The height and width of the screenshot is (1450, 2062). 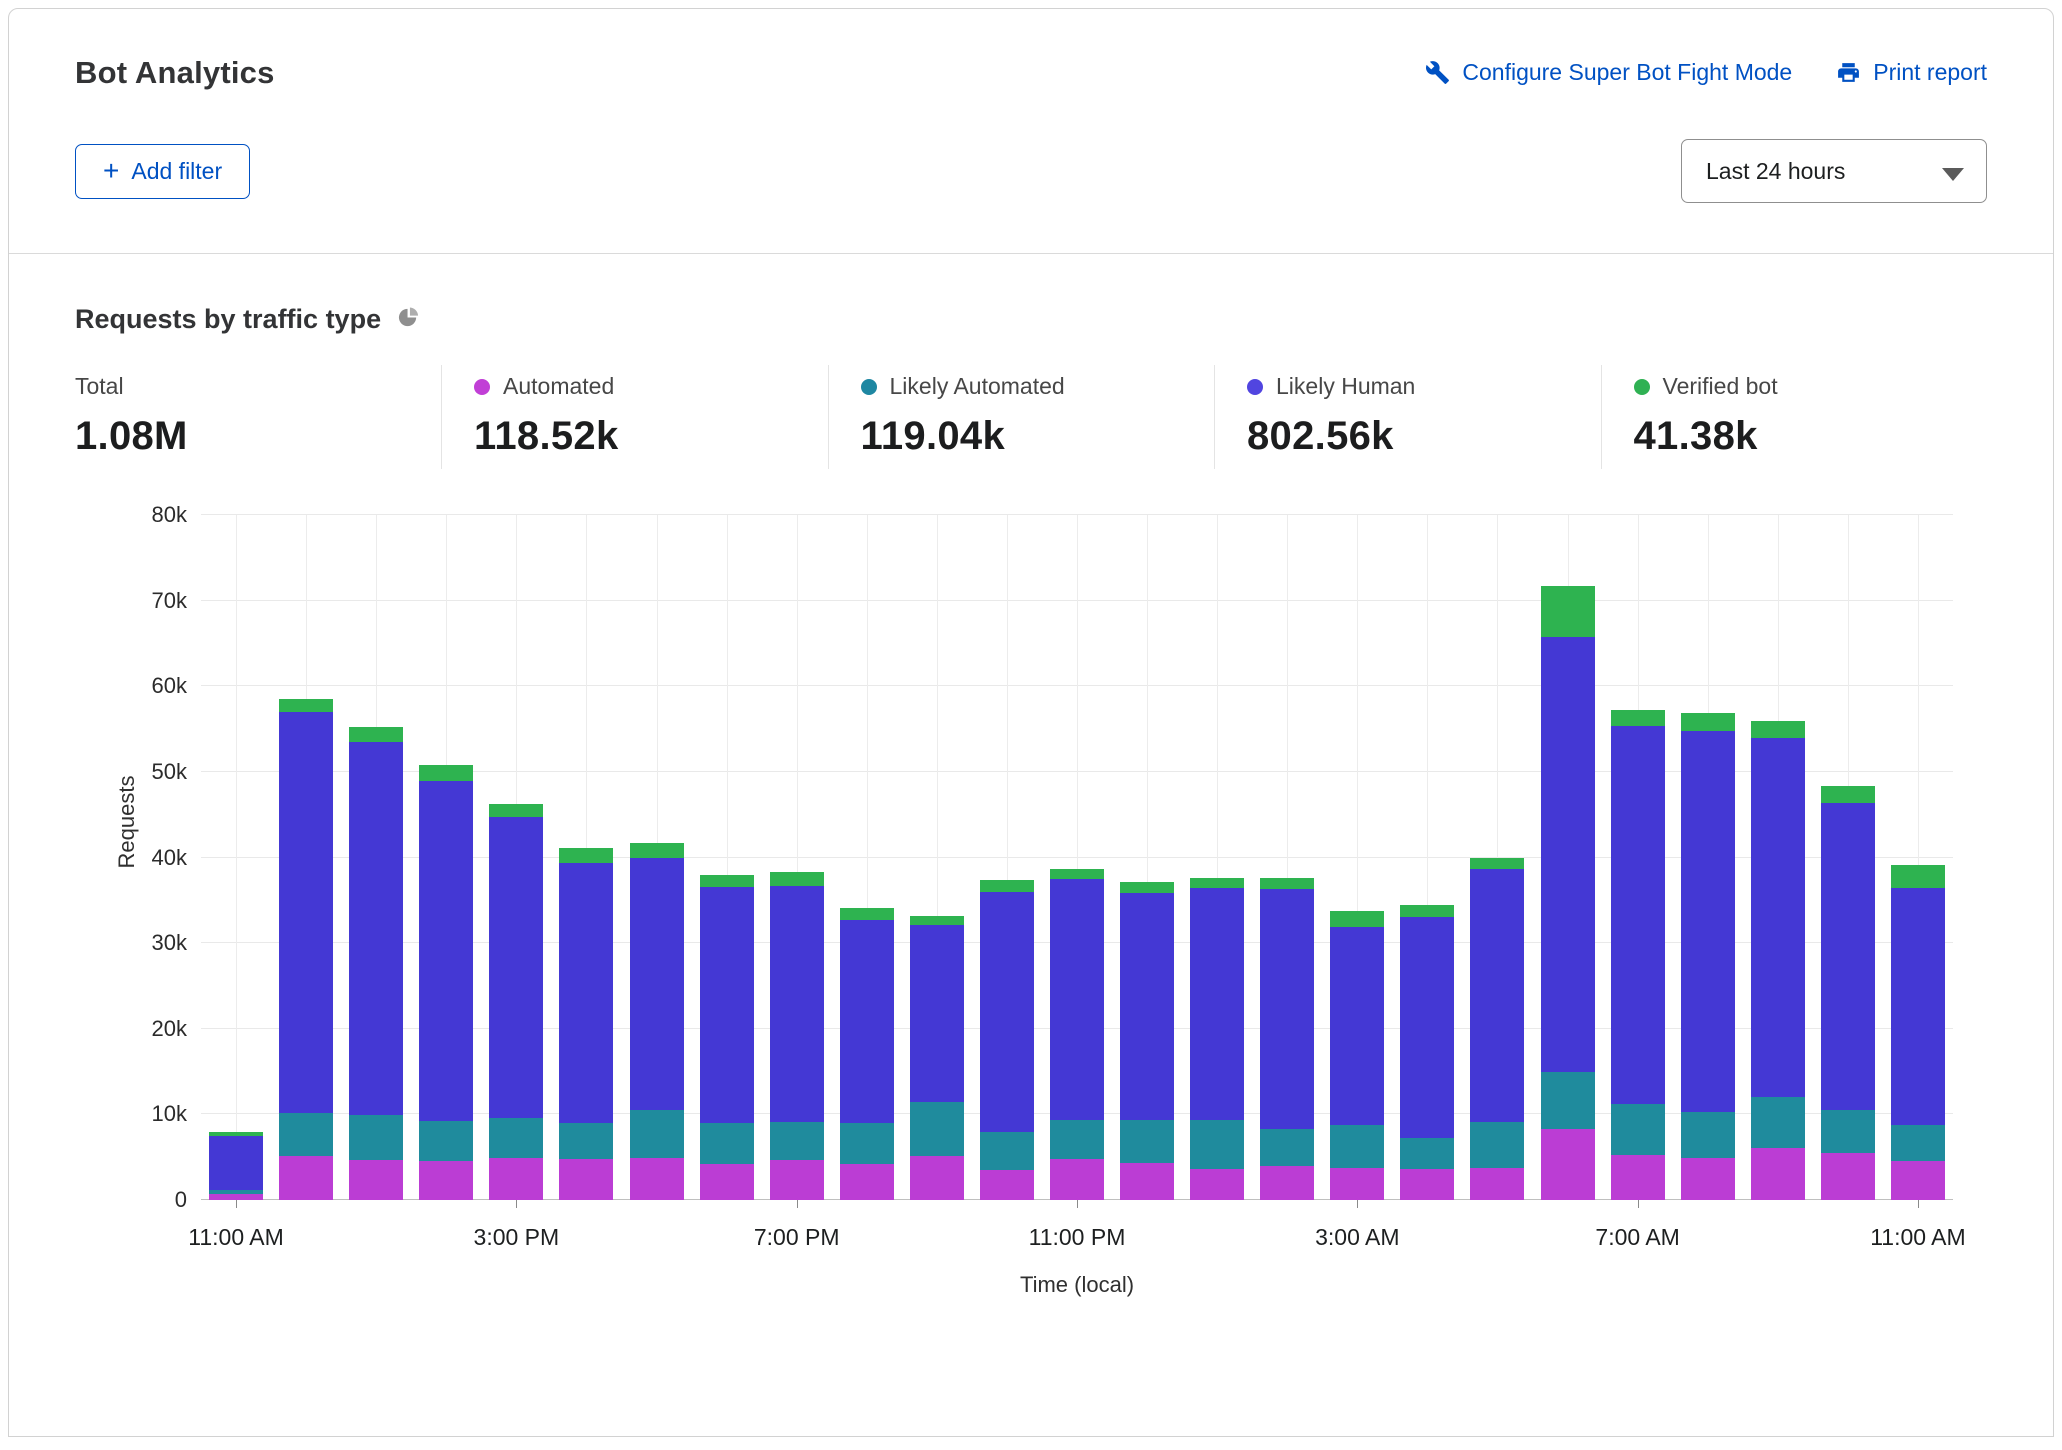 What do you see at coordinates (634, 417) in the screenshot?
I see `stat-automated: Automated 118.52k` at bounding box center [634, 417].